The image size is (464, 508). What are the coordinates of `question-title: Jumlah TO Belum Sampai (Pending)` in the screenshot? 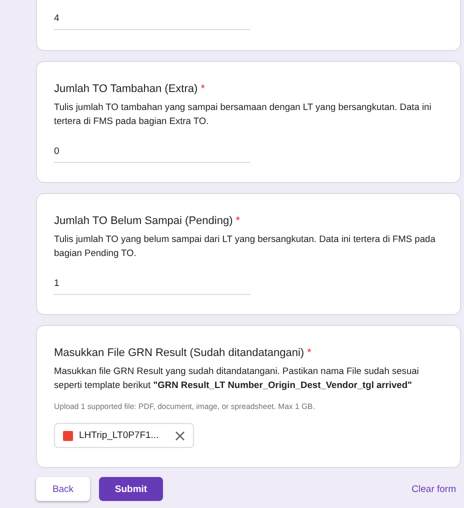 It's located at (143, 221).